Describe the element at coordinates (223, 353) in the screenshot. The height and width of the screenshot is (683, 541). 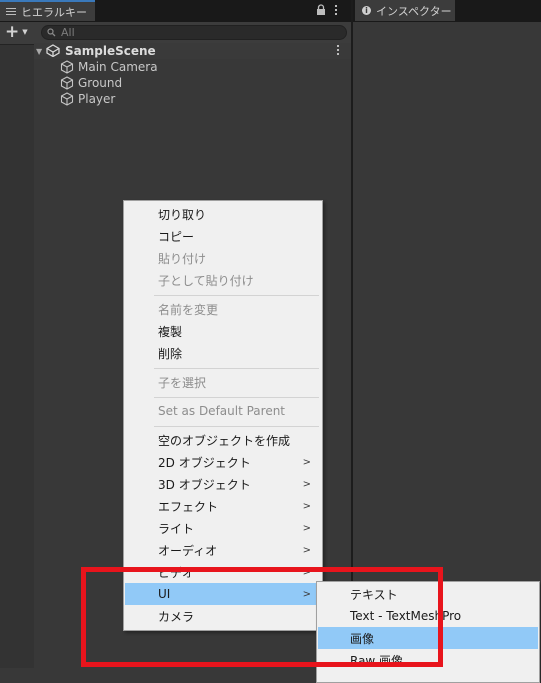
I see `menu-item-delete: 削除` at that location.